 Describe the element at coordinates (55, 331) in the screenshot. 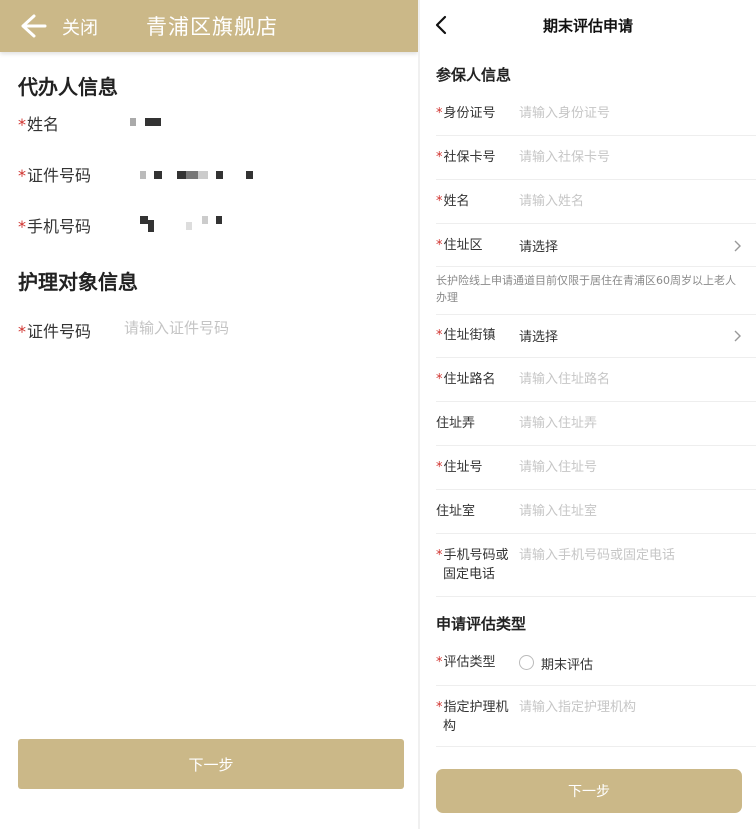

I see `care-id-label: *证件号码` at that location.